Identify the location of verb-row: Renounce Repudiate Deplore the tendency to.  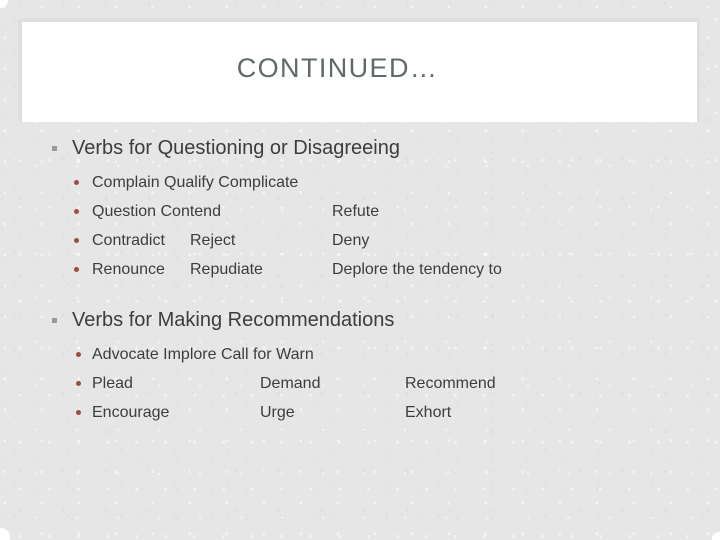
(360, 269).